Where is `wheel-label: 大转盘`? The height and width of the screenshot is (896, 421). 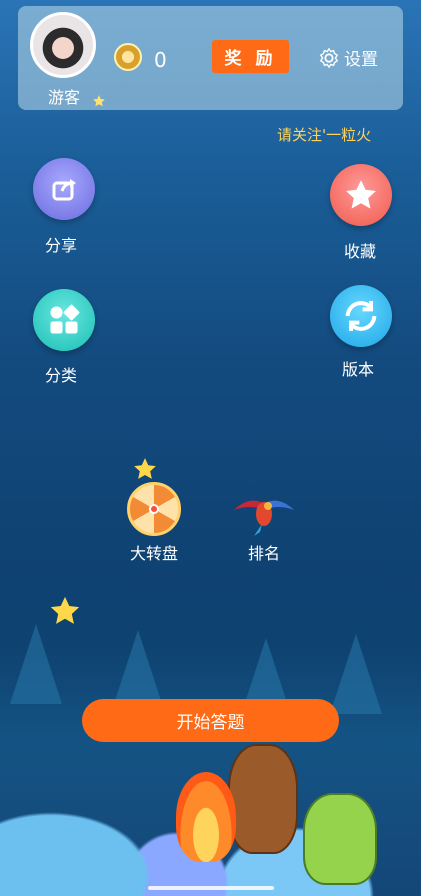 wheel-label: 大转盘 is located at coordinates (154, 553).